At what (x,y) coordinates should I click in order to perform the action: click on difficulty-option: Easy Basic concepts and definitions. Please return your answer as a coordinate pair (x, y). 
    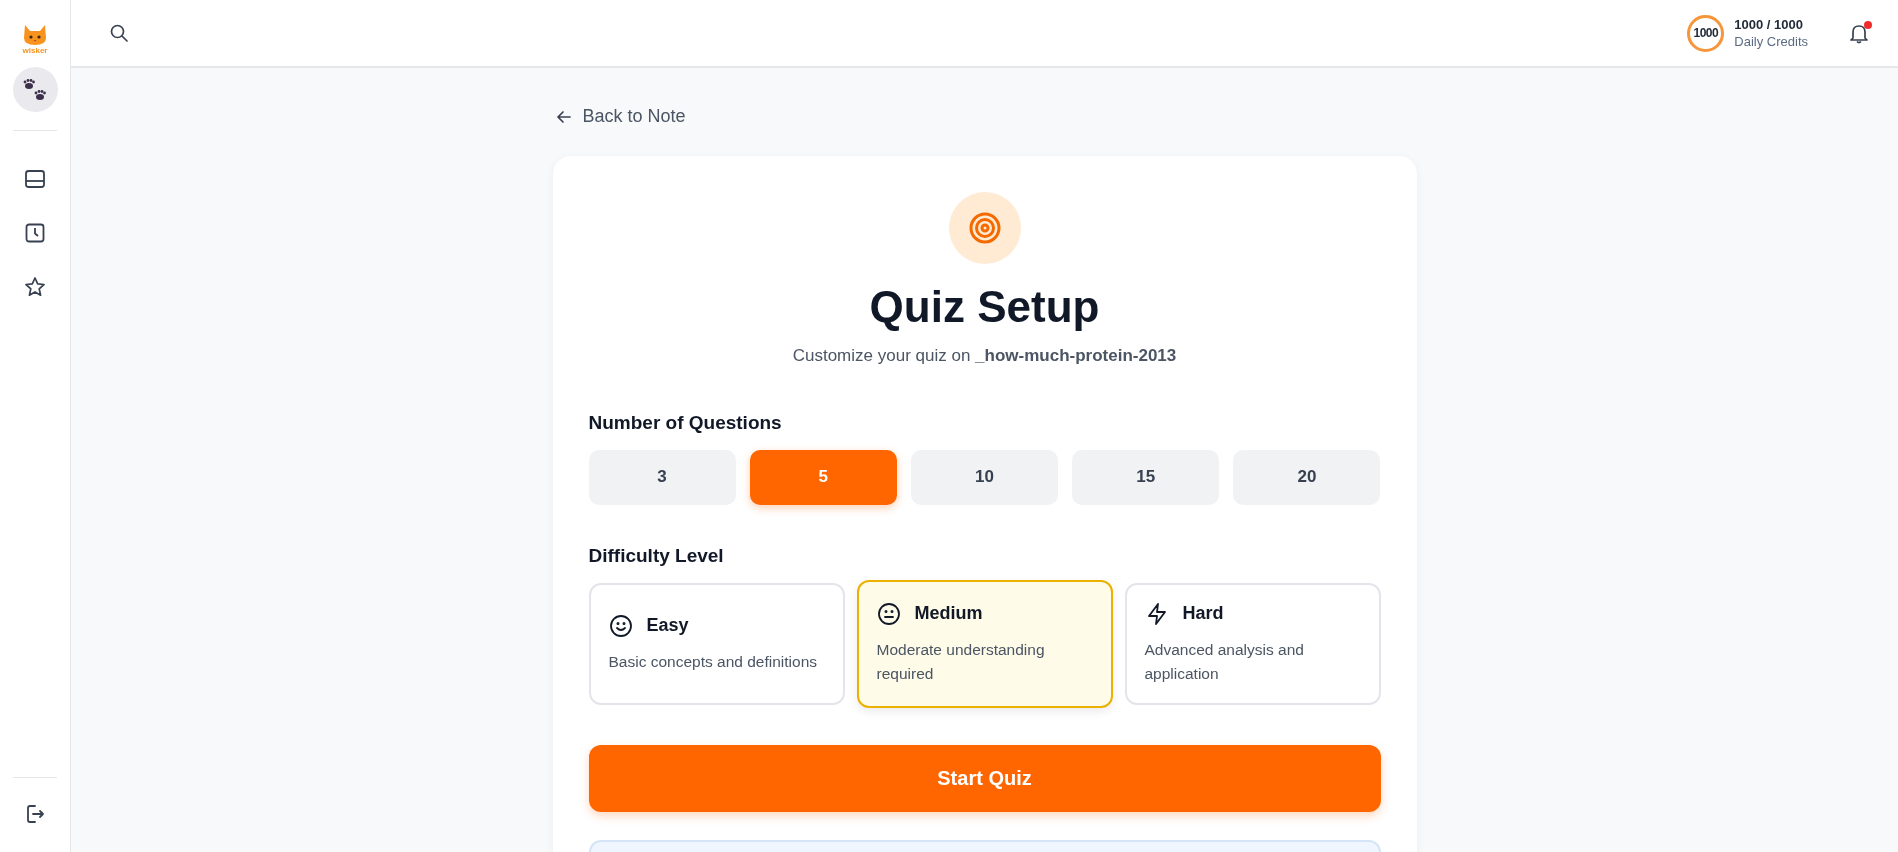
    Looking at the image, I should click on (716, 643).